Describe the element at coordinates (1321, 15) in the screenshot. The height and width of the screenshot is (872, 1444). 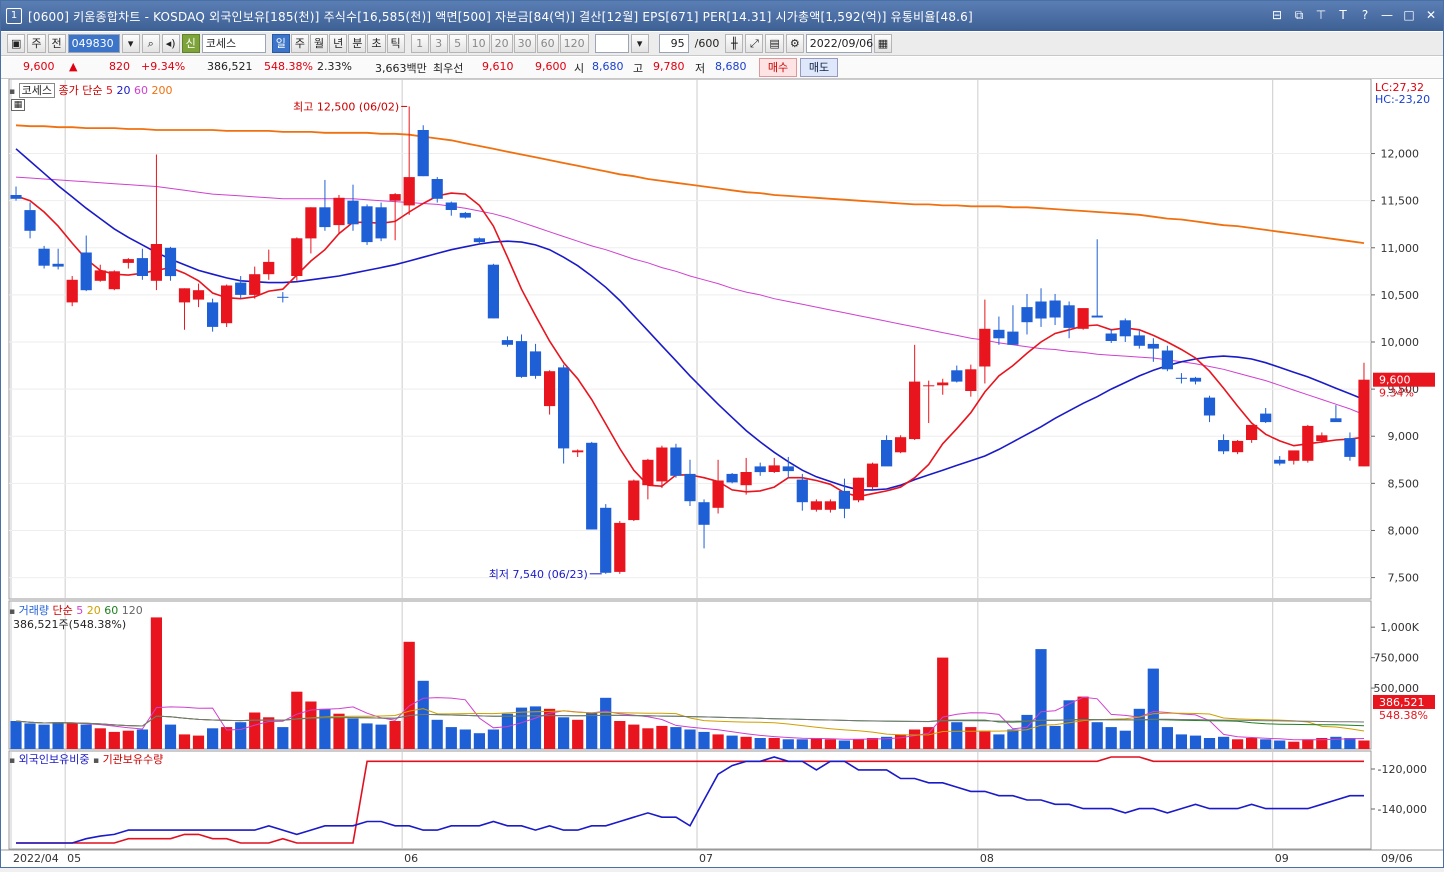
I see `pin-icon: ⊤` at that location.